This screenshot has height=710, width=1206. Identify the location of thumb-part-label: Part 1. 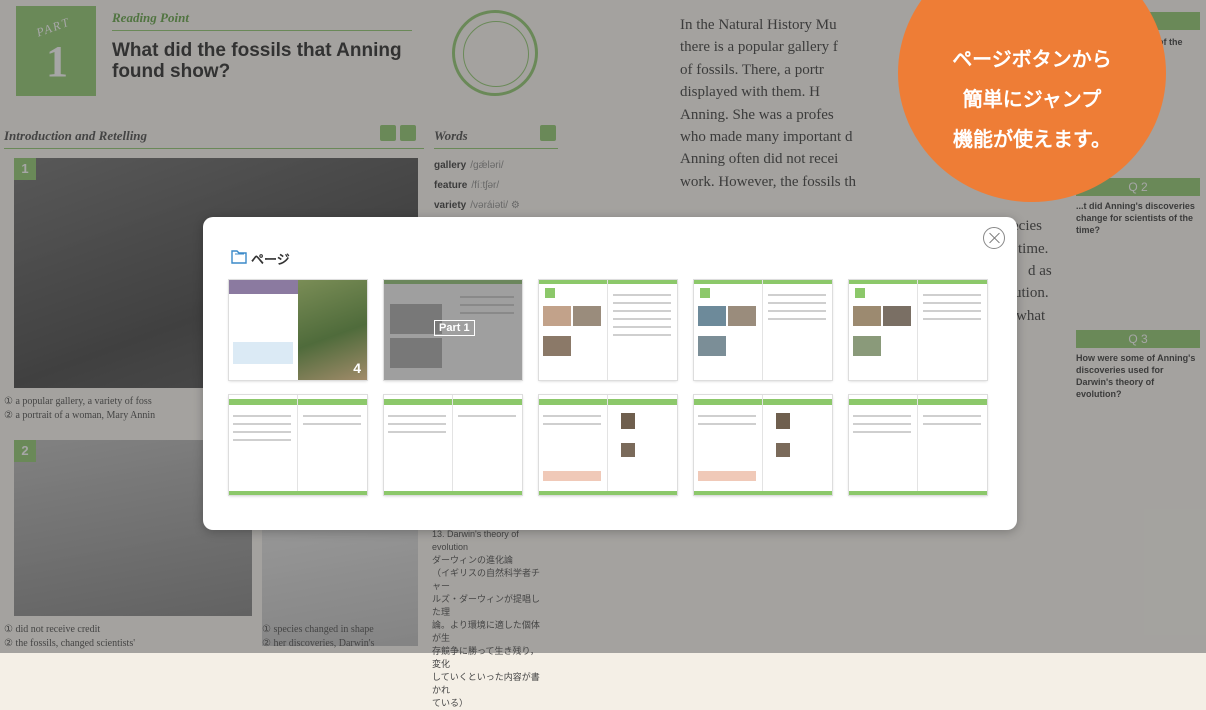
(454, 328).